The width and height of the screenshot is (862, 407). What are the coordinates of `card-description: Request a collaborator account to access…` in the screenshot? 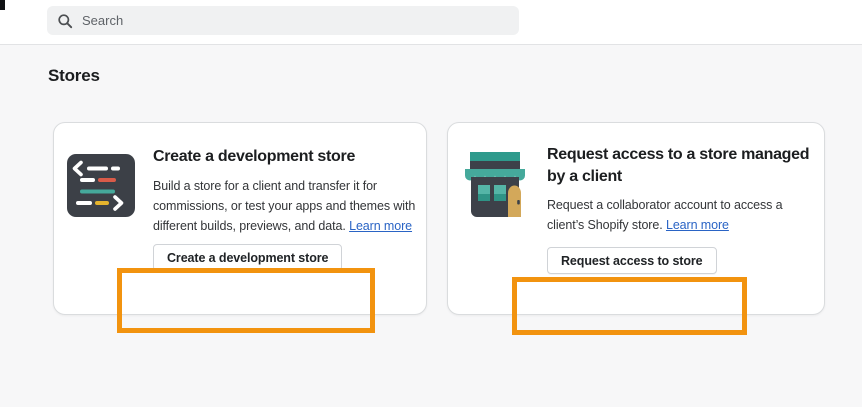 It's located at (680, 215).